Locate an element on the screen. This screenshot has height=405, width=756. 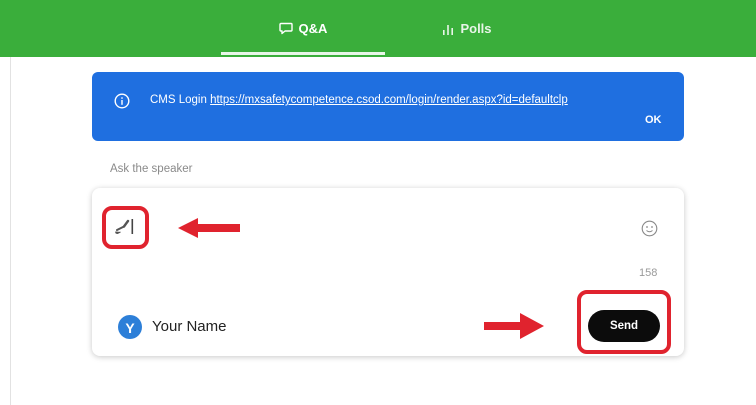
avatar-initial: Y is located at coordinates (130, 328).